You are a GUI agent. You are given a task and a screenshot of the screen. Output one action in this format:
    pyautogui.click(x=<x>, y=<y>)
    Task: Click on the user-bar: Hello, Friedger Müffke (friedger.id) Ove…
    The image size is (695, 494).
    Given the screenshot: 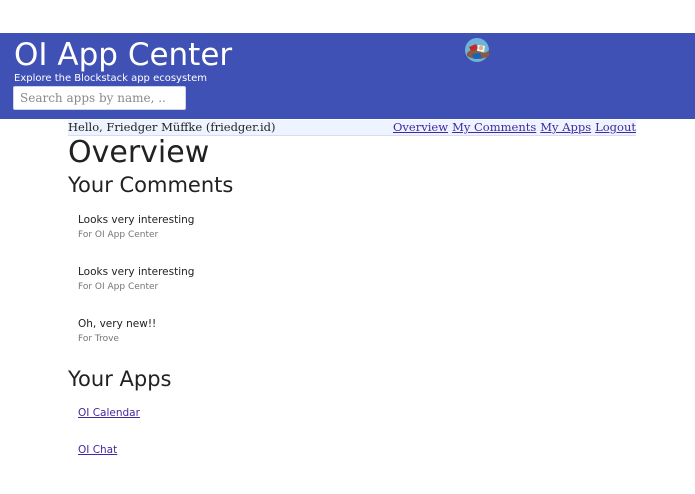 What is the action you would take?
    pyautogui.click(x=352, y=128)
    